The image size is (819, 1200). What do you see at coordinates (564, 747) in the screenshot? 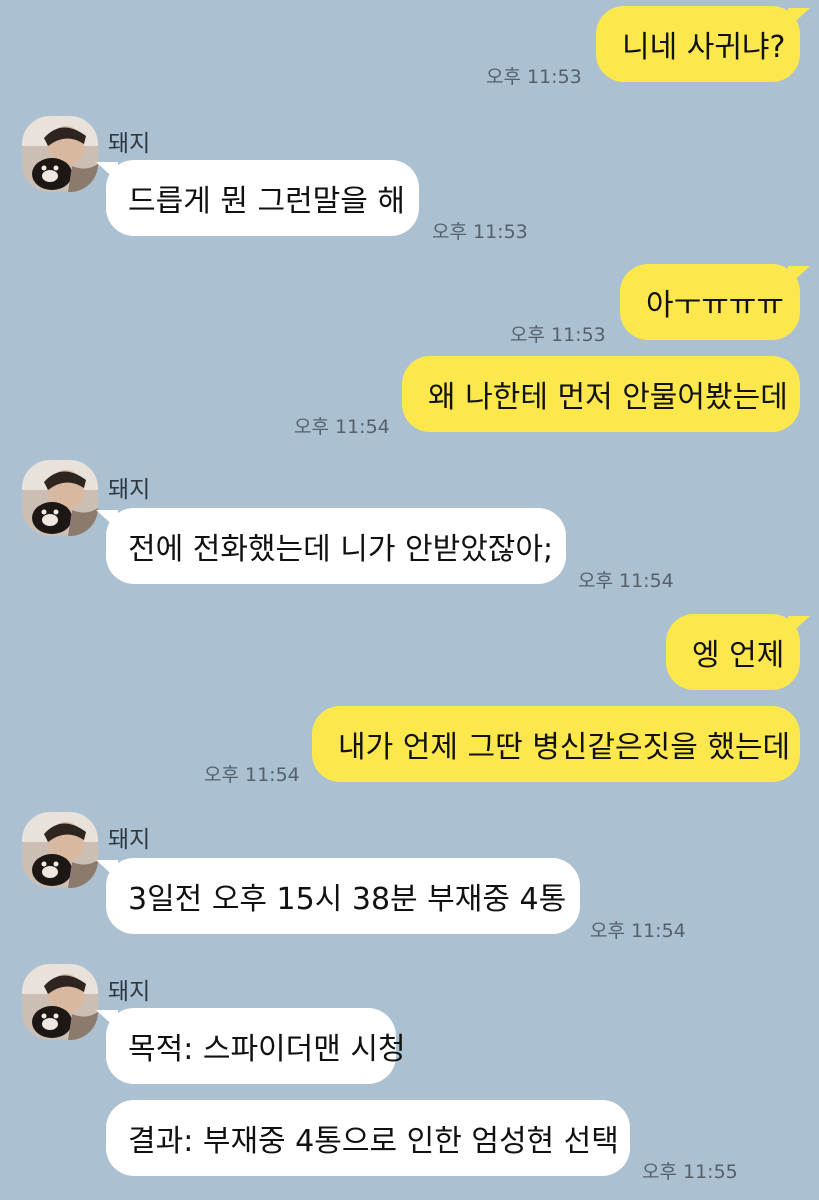
I see `message-text: 내가 언제 그딴 병신같은짓을 했는데` at bounding box center [564, 747].